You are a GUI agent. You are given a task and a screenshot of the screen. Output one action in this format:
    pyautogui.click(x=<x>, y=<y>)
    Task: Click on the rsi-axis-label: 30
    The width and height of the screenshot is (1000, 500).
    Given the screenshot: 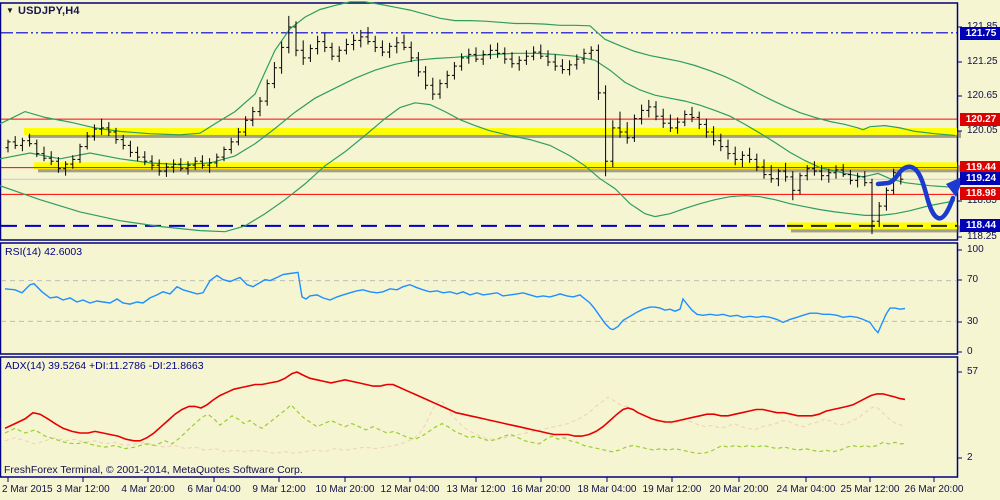 What is the action you would take?
    pyautogui.click(x=973, y=321)
    